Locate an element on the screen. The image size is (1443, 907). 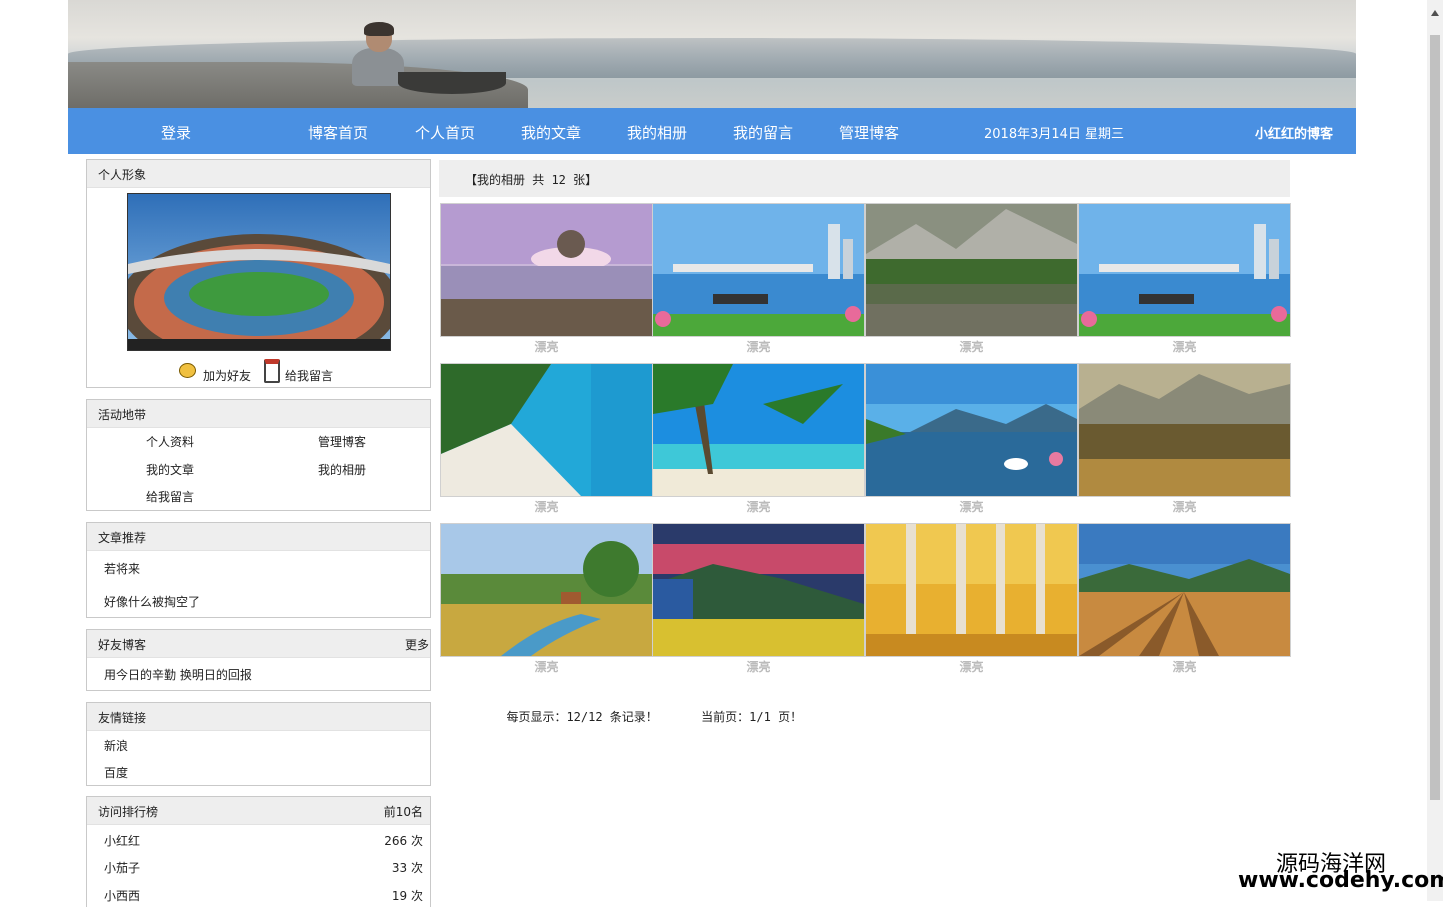
ranking-name: 小红红 is located at coordinates (122, 840).